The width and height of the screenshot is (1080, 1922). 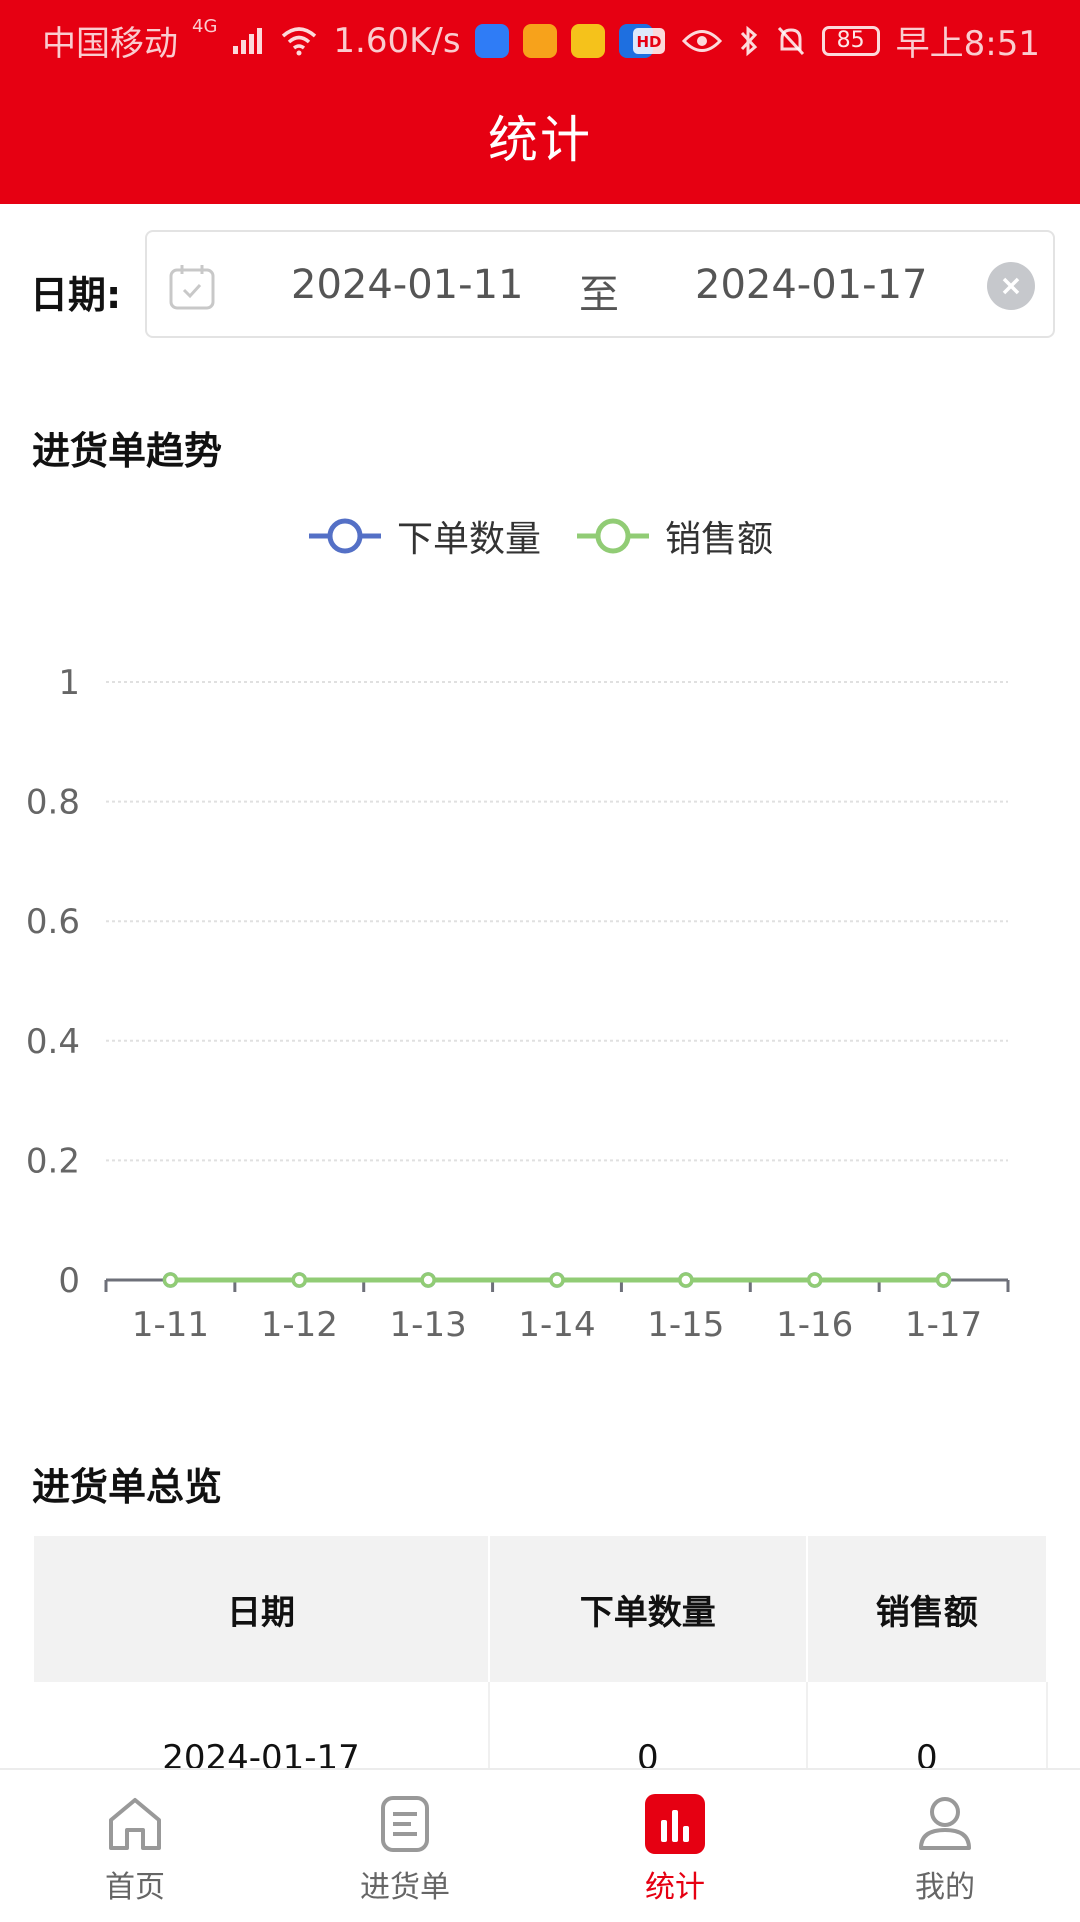 I want to click on wifi-icon, so click(x=299, y=41).